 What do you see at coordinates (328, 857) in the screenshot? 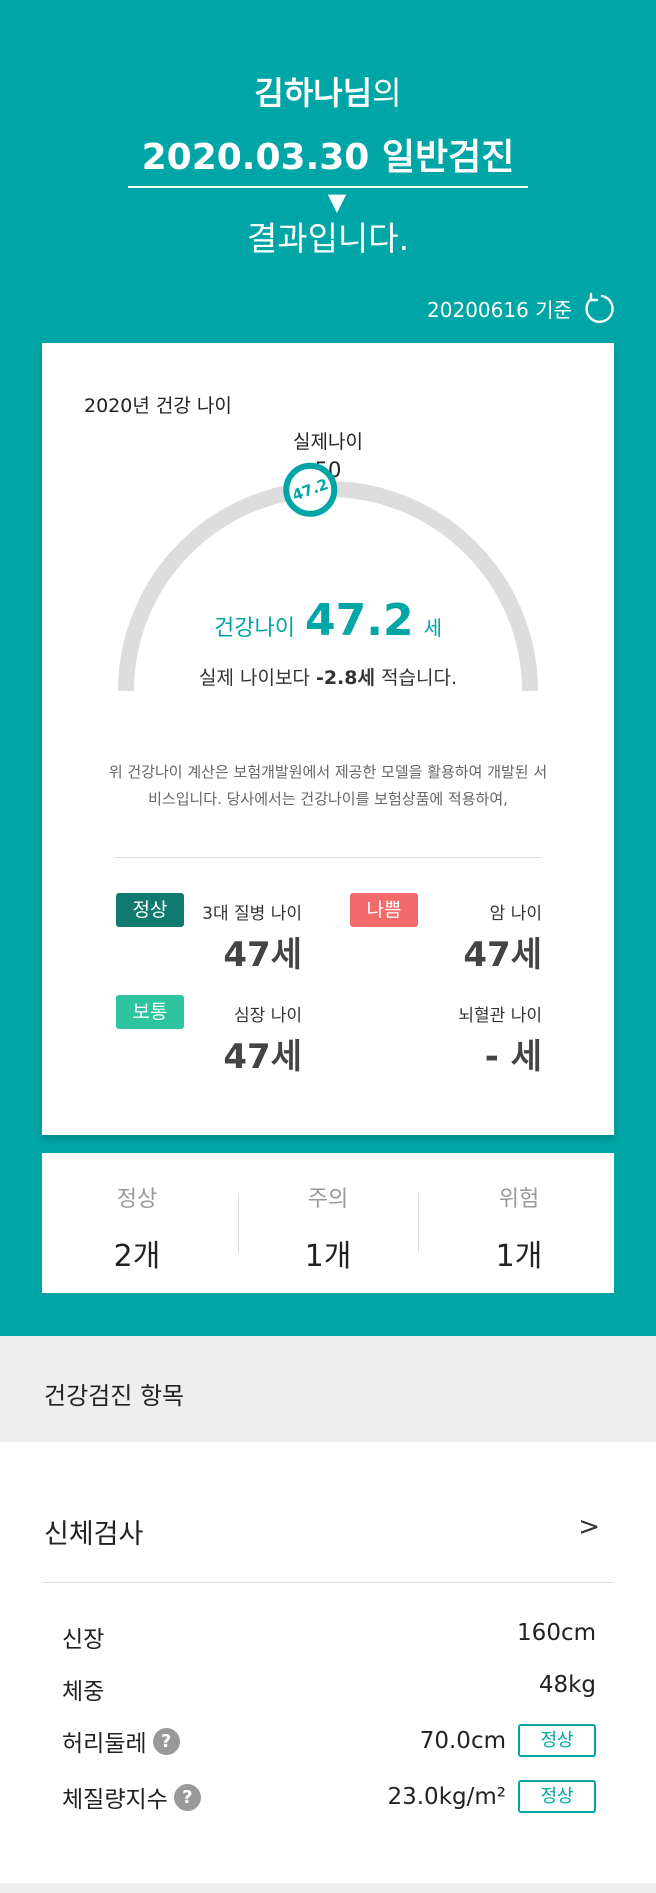
I see `card-divider` at bounding box center [328, 857].